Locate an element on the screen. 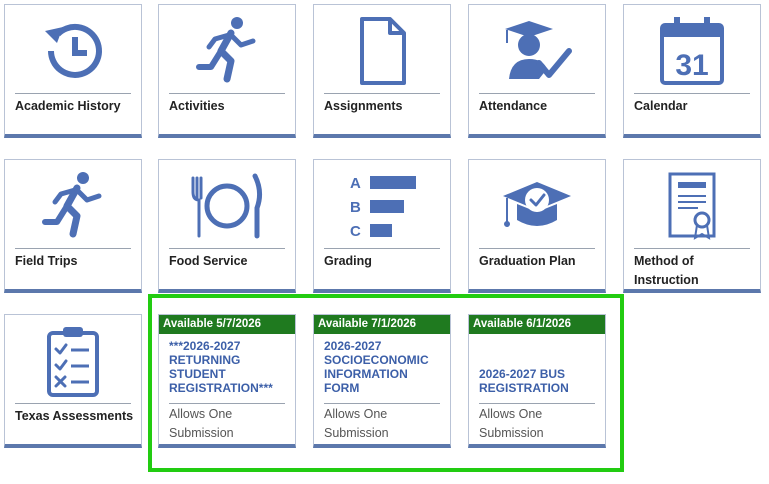  tile-academic-history: Academic History is located at coordinates (73, 71).